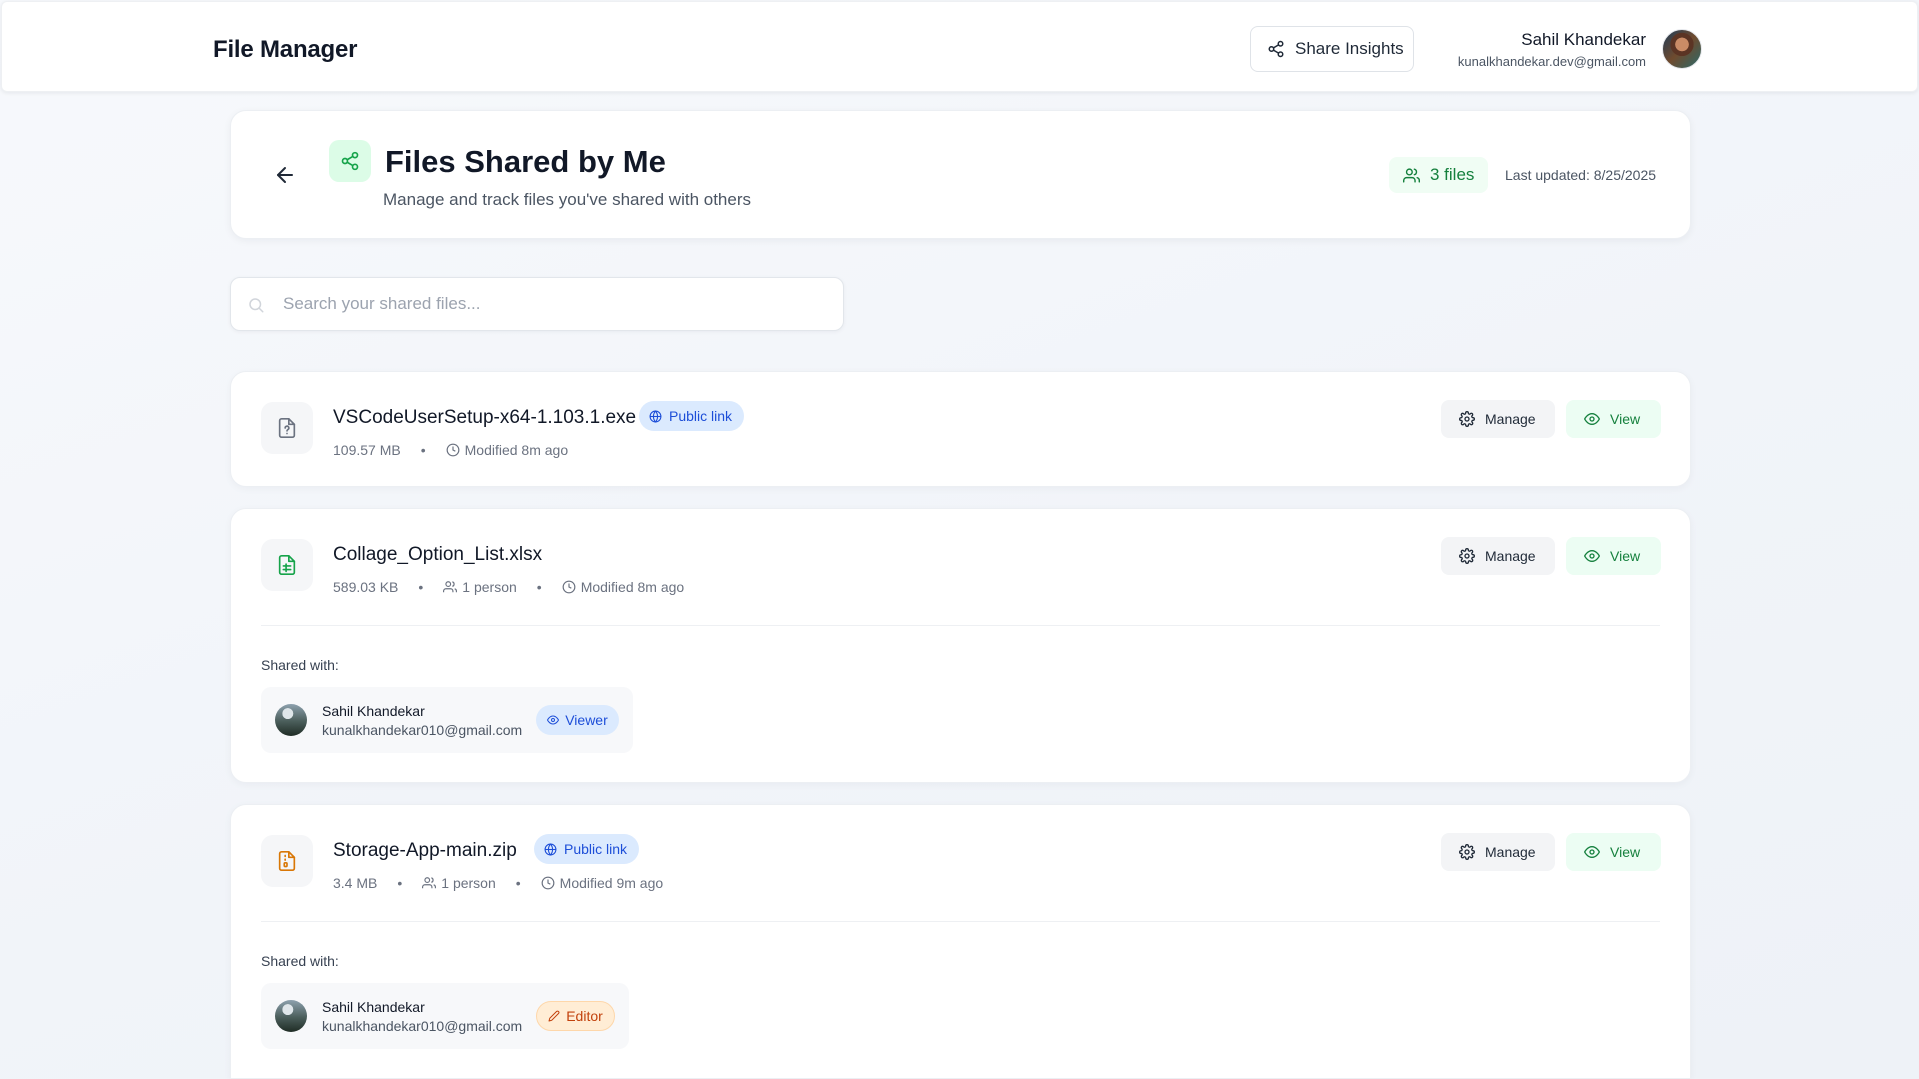  I want to click on back-arrow-icon, so click(285, 175).